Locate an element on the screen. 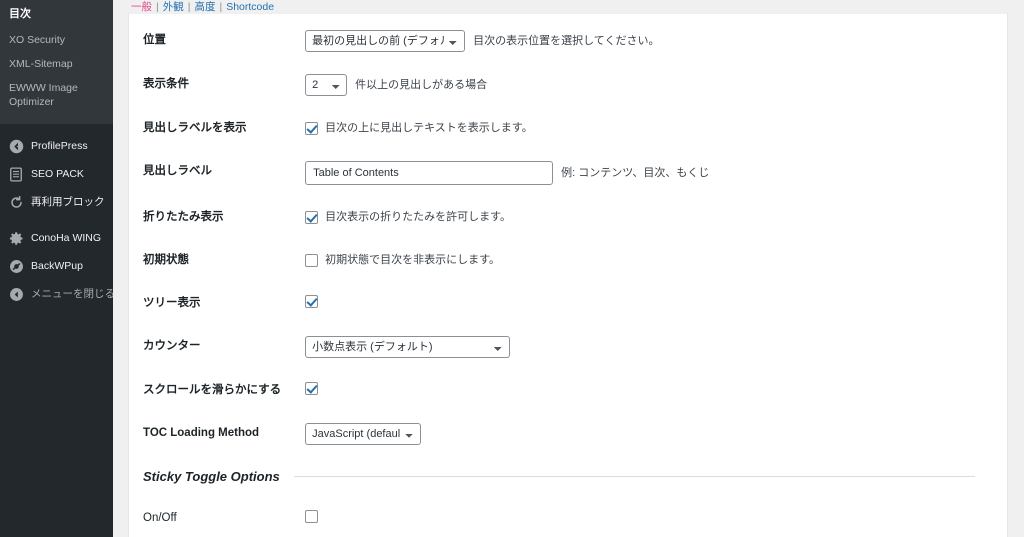 The image size is (1024, 537). show-heading-label-checkbox is located at coordinates (312, 128).